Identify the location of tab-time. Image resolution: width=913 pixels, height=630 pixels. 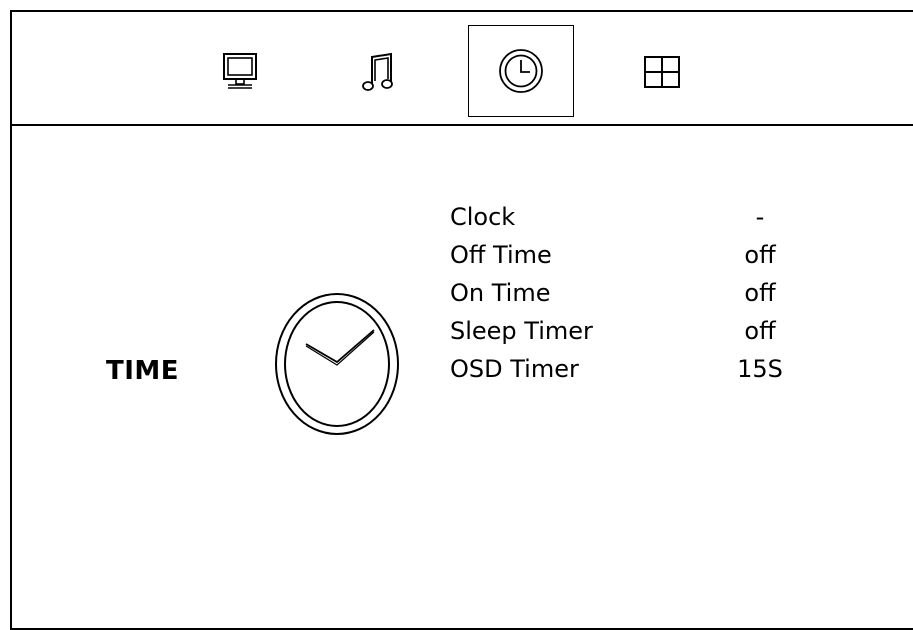
(521, 71).